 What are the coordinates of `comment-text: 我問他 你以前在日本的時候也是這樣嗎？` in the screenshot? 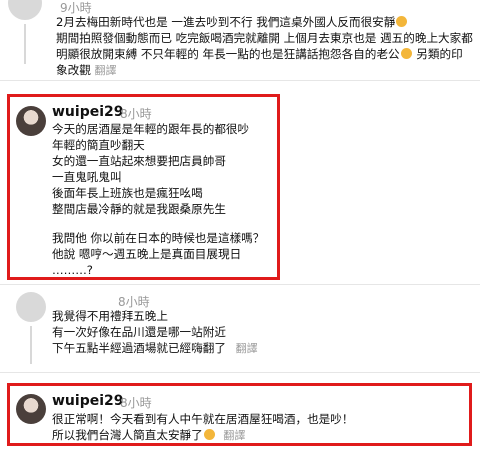 It's located at (158, 238).